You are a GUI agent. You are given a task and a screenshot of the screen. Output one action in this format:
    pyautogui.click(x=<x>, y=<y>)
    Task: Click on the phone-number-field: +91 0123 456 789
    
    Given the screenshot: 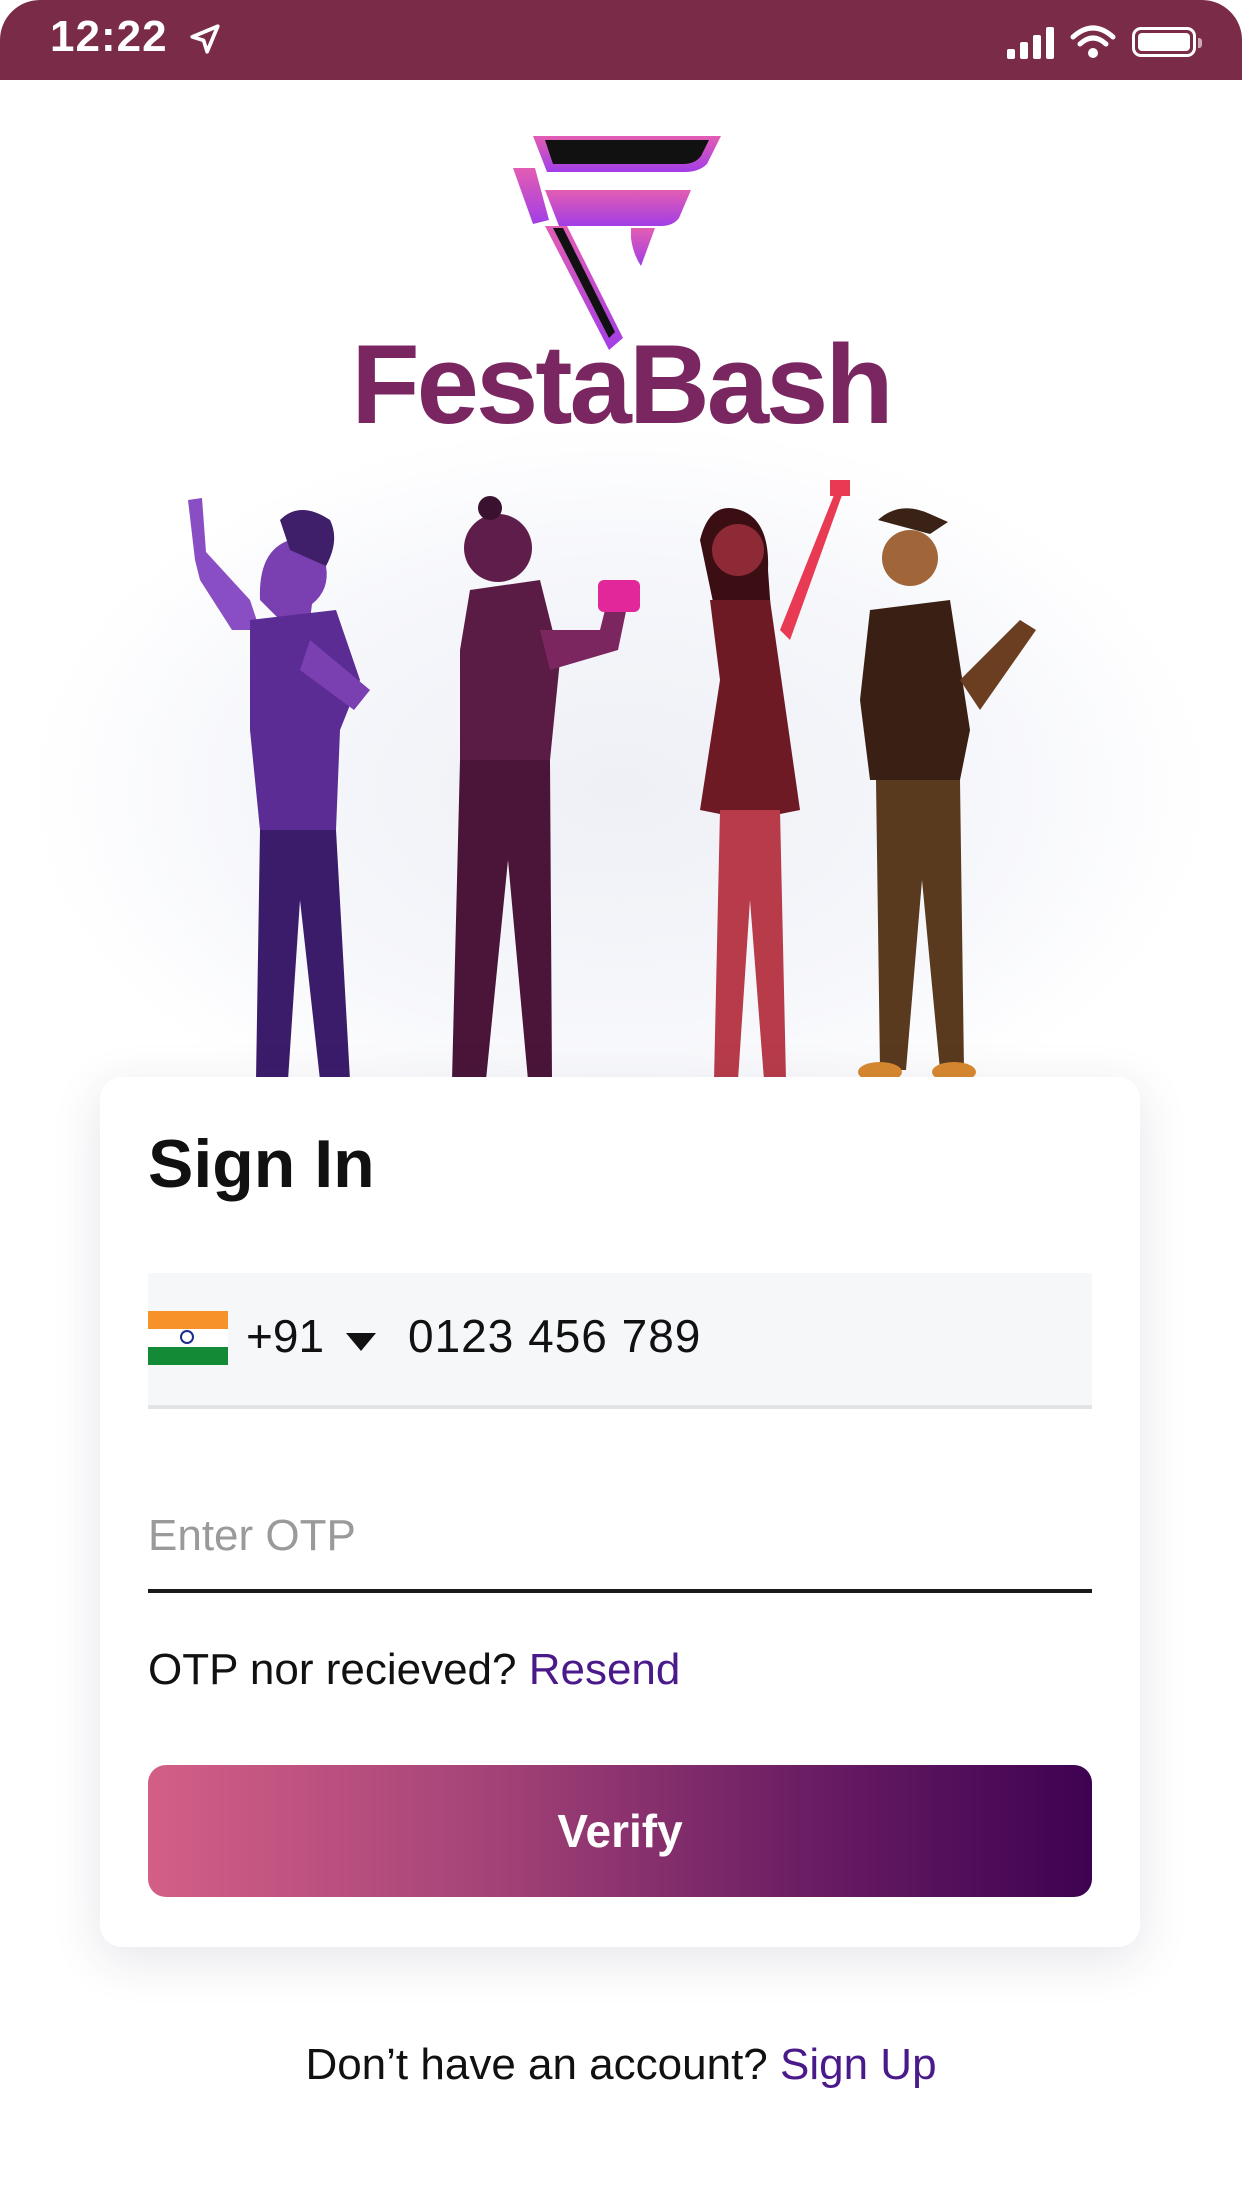 What is the action you would take?
    pyautogui.click(x=620, y=1341)
    